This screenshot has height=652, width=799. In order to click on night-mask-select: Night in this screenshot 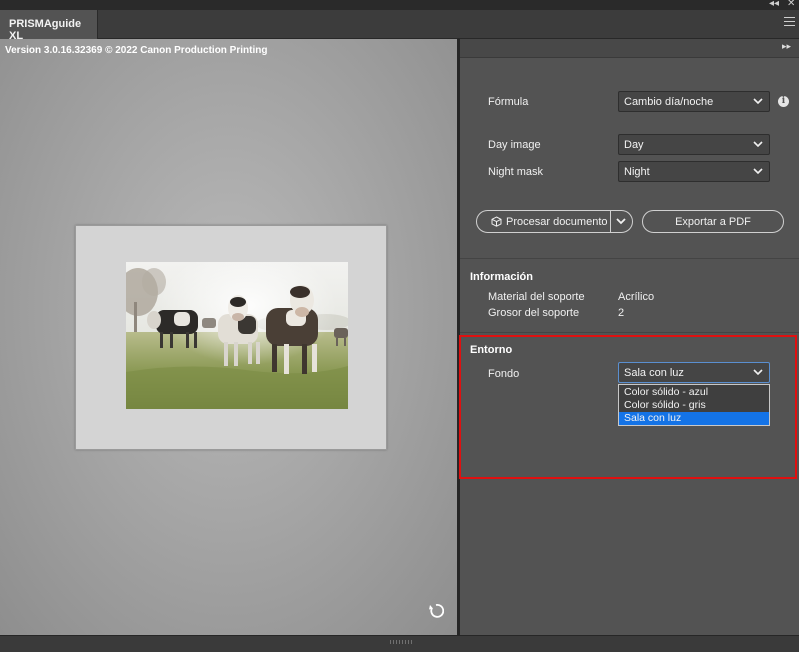, I will do `click(694, 171)`.